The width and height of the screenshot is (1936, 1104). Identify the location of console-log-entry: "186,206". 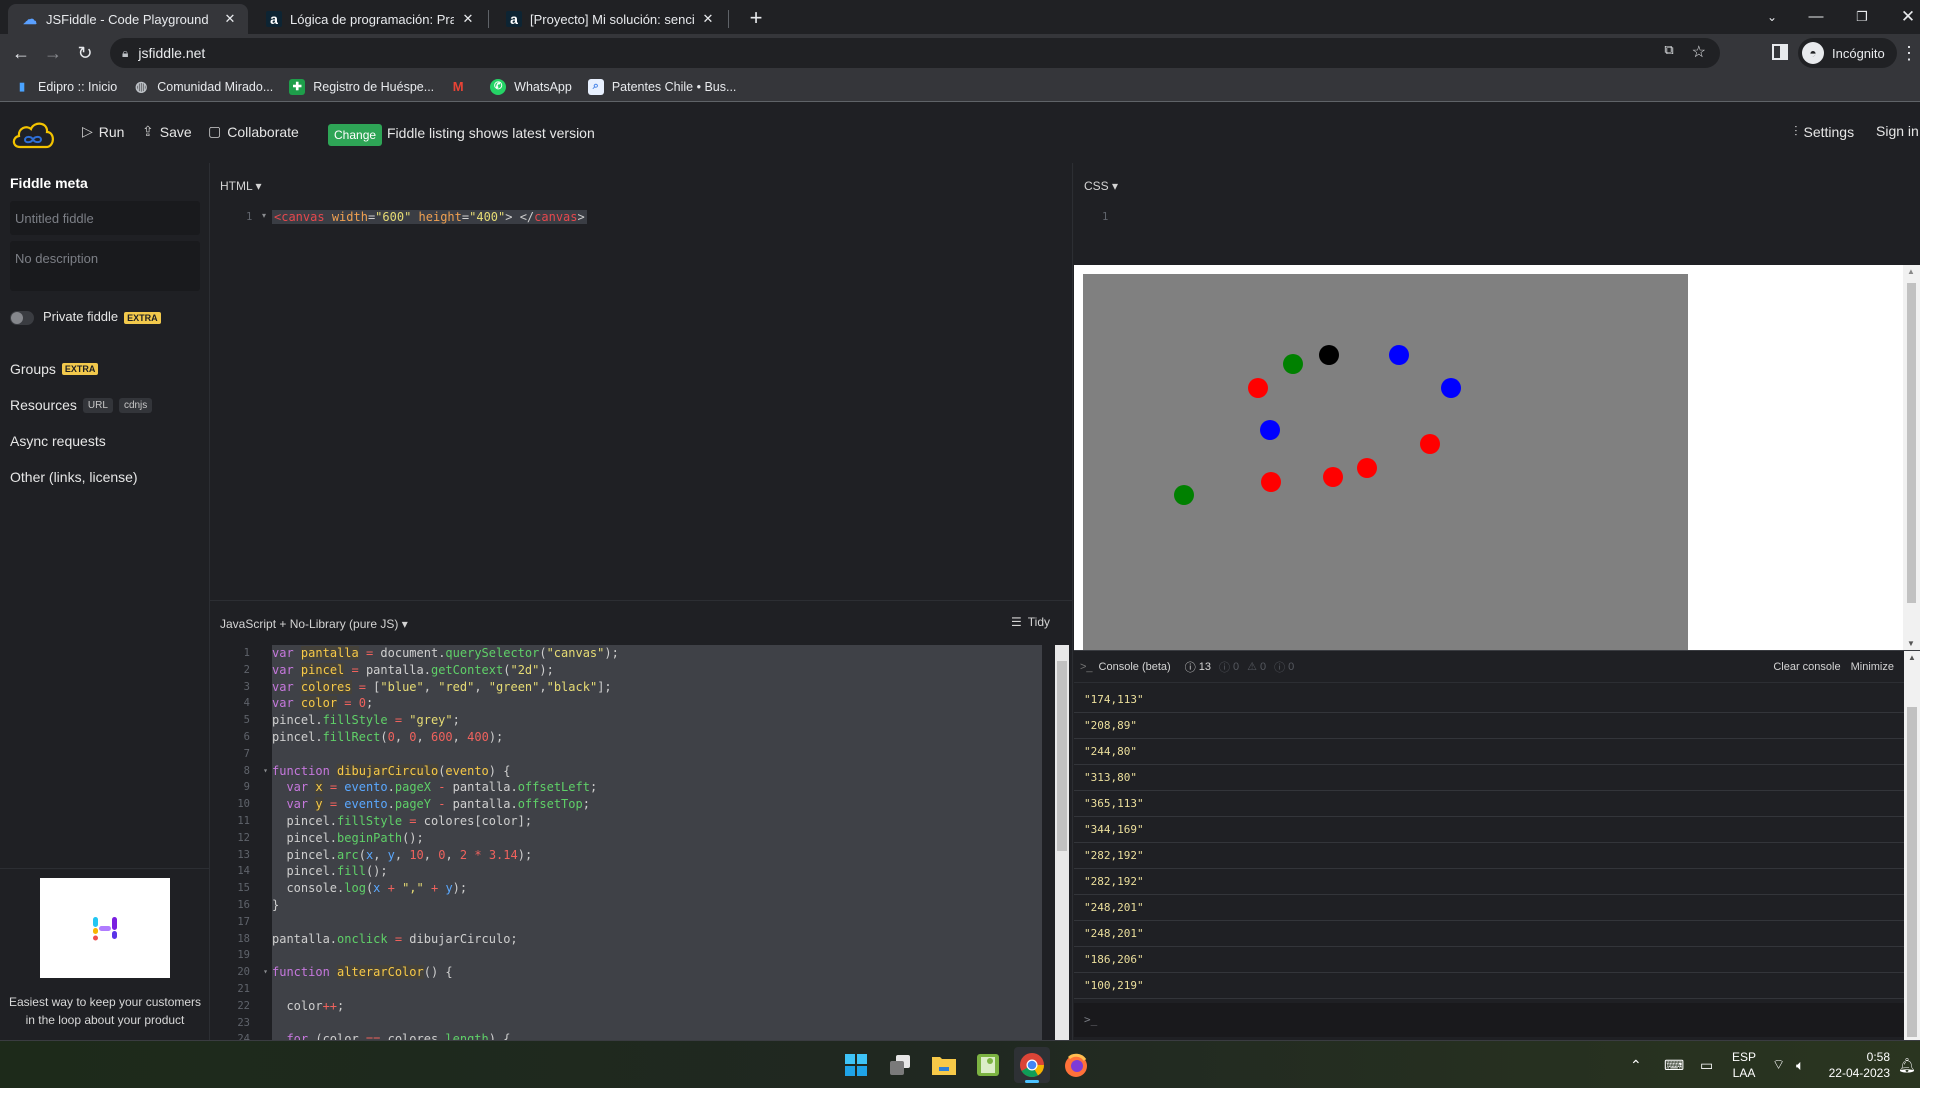
(1489, 960).